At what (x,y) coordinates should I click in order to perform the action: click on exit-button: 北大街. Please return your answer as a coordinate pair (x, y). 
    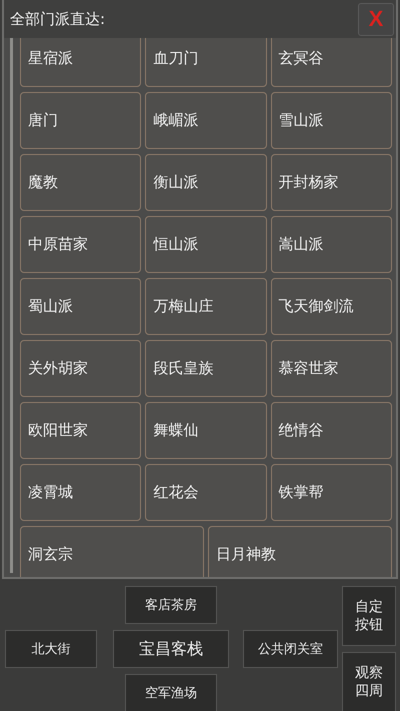
    Looking at the image, I should click on (51, 649).